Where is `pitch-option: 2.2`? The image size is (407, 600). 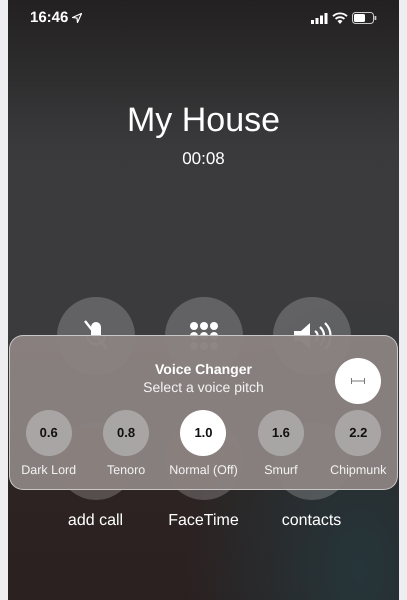
pitch-option: 2.2 is located at coordinates (358, 433).